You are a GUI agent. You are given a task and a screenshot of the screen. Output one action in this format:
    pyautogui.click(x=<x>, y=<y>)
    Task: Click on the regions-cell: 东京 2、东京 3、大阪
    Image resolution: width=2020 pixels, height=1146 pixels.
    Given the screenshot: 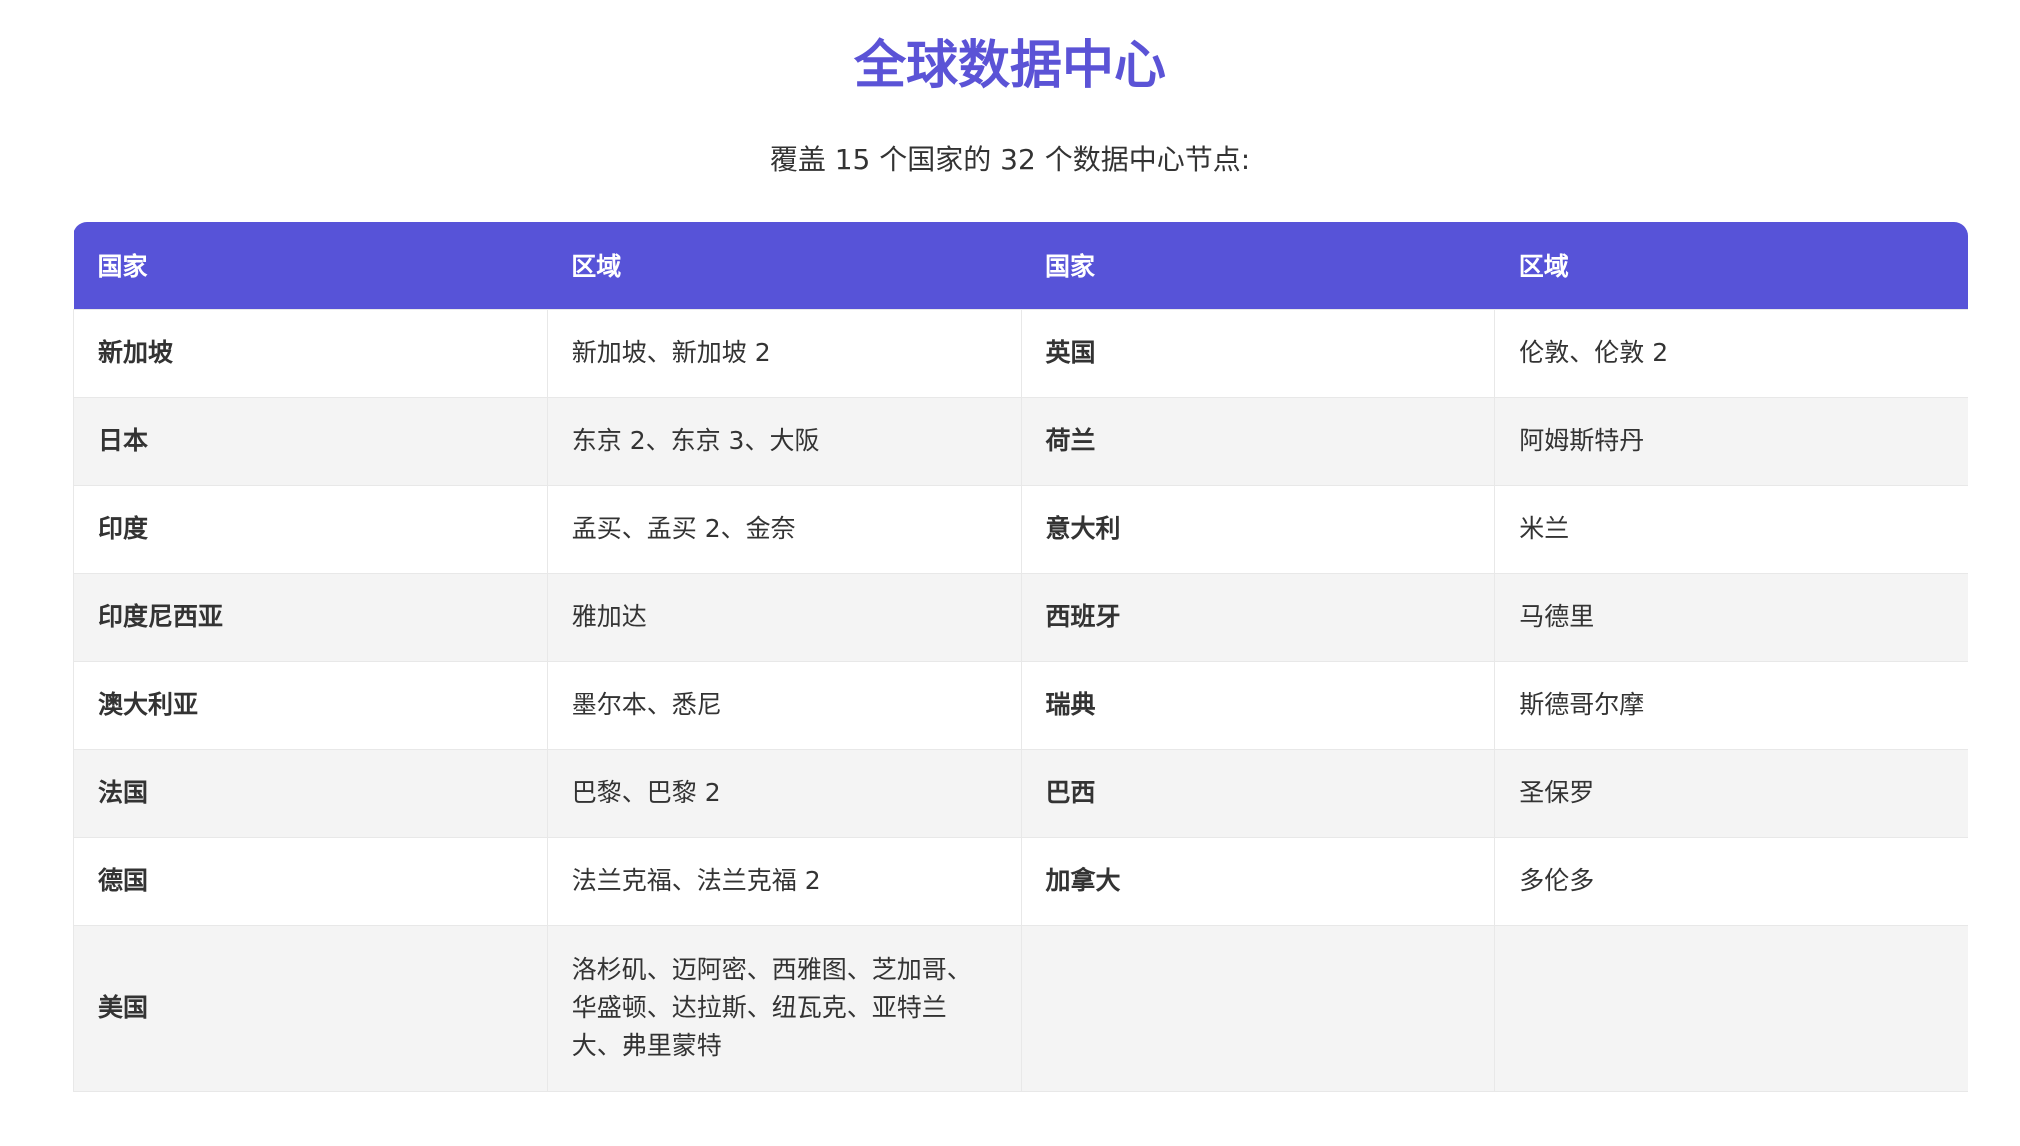 What is the action you would take?
    pyautogui.click(x=784, y=441)
    